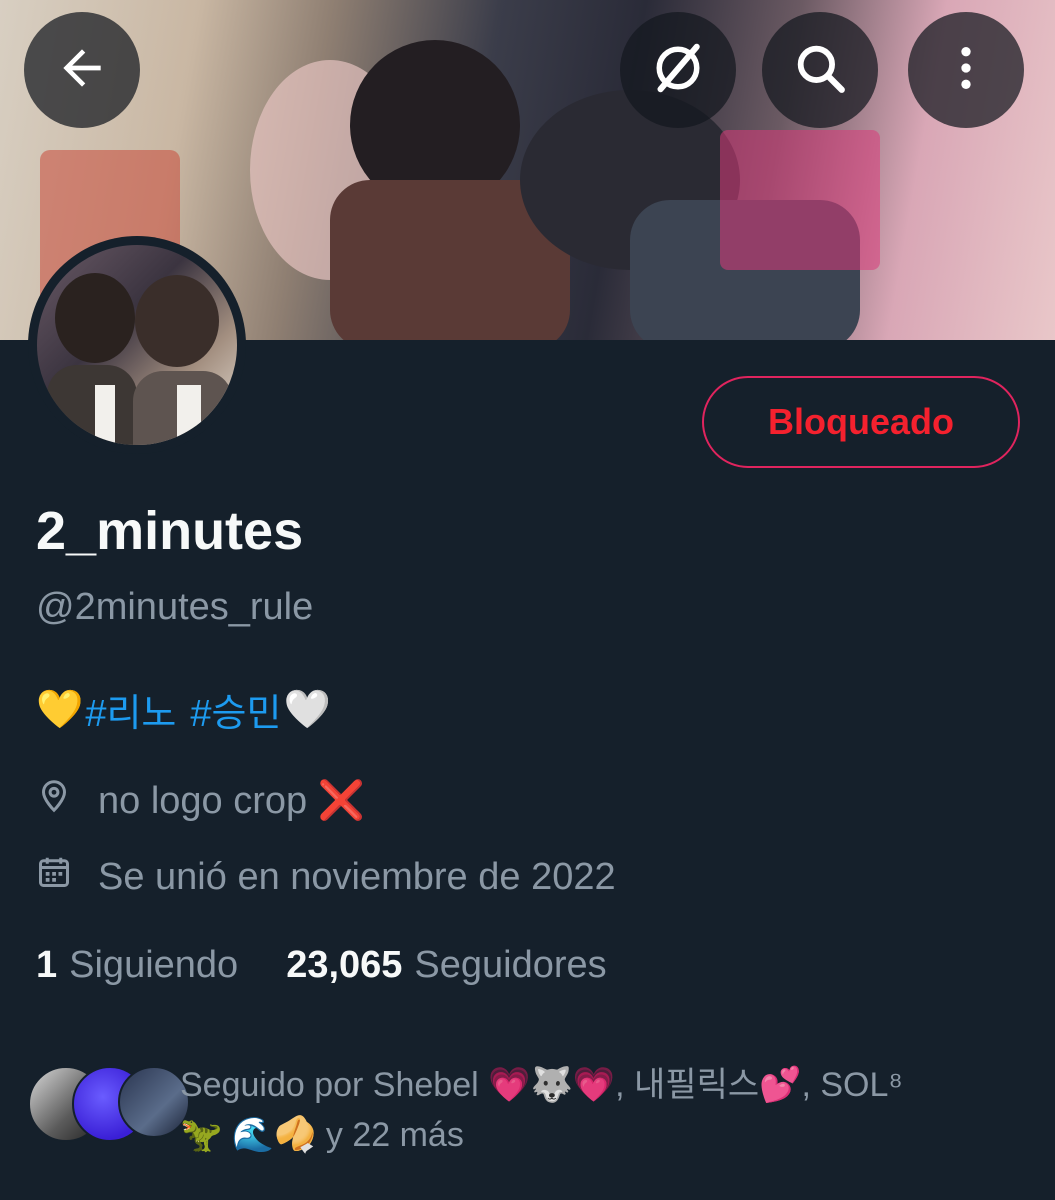 This screenshot has width=1055, height=1200. I want to click on search-icon, so click(820, 70).